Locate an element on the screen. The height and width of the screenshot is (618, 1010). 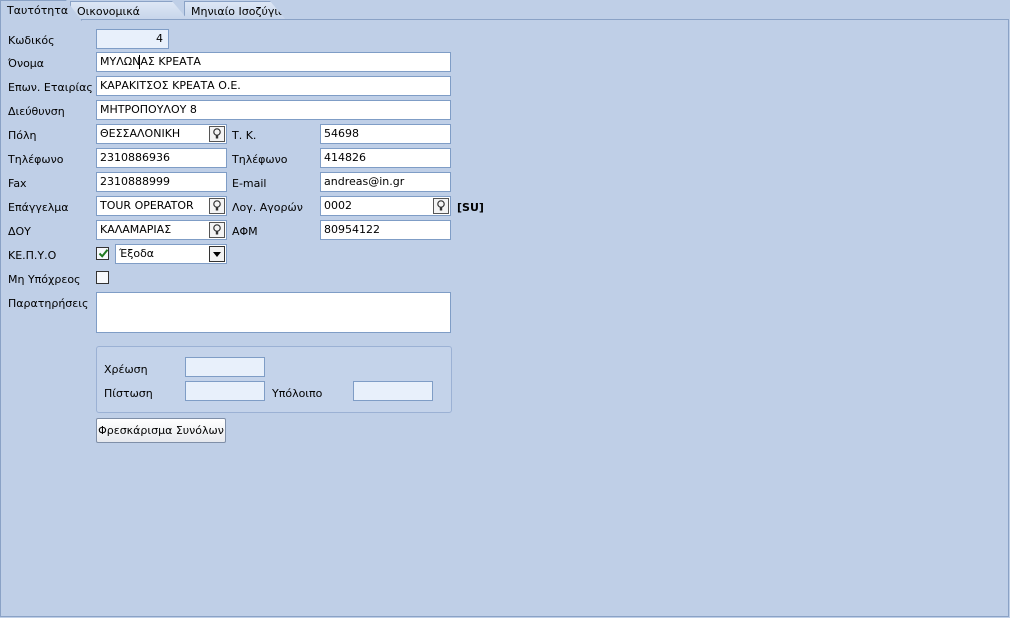
tax-office-value: ΚΑΛΑΜΑΡΙΑΣ is located at coordinates (136, 229).